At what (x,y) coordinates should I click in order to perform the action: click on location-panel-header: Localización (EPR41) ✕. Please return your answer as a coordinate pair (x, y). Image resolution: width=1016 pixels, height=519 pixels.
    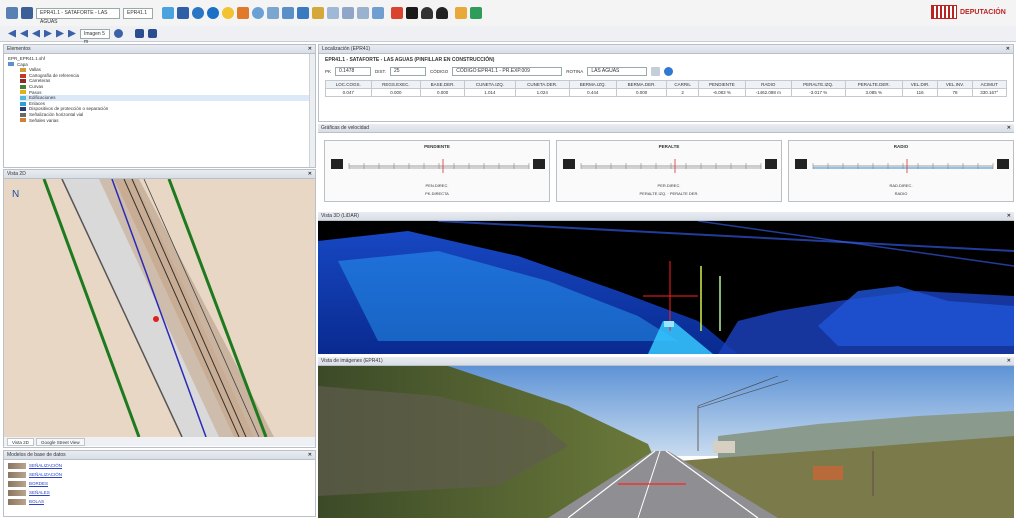
    Looking at the image, I should click on (666, 49).